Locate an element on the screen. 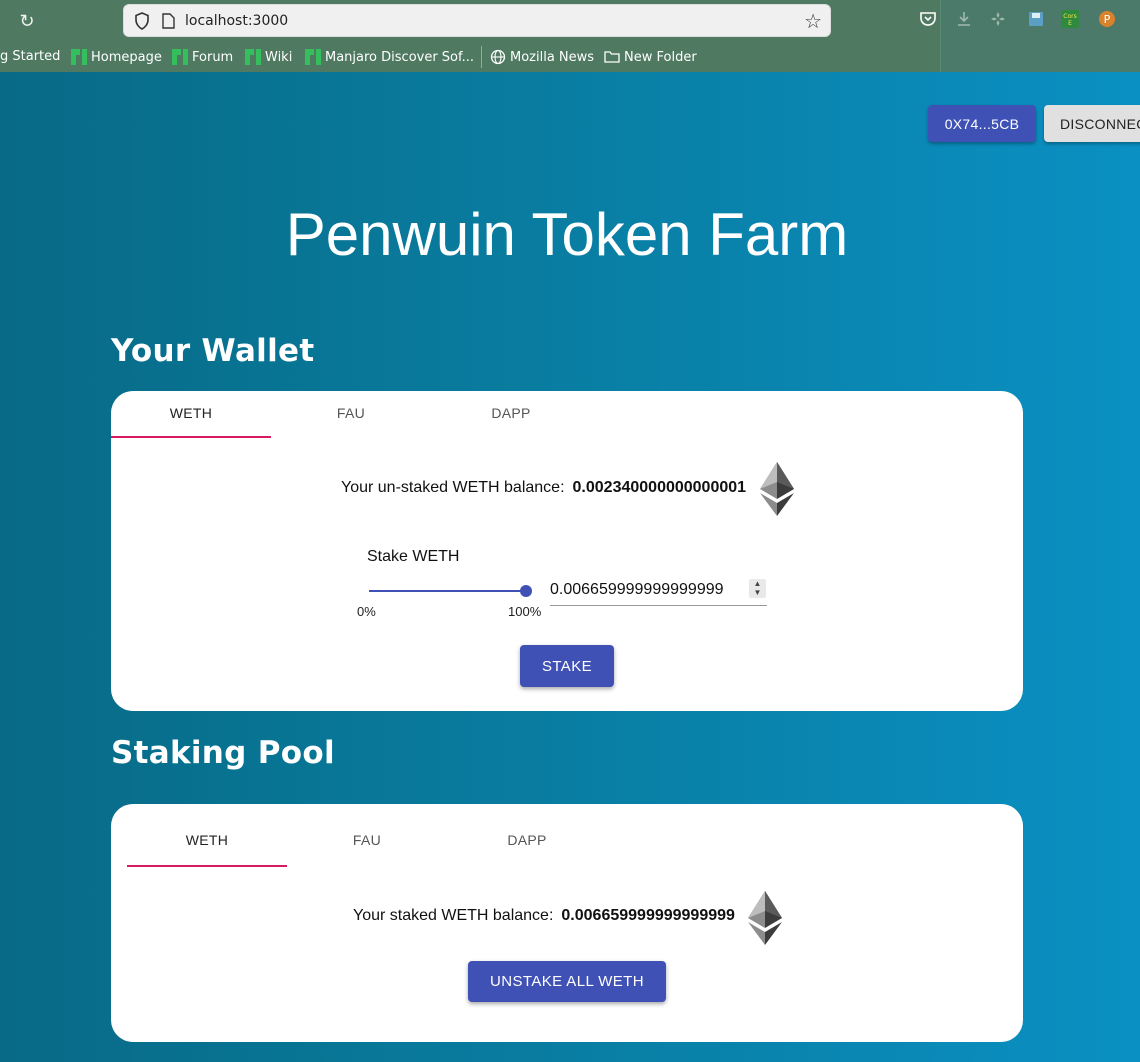  wallet-heading: Your Wallet is located at coordinates (213, 351).